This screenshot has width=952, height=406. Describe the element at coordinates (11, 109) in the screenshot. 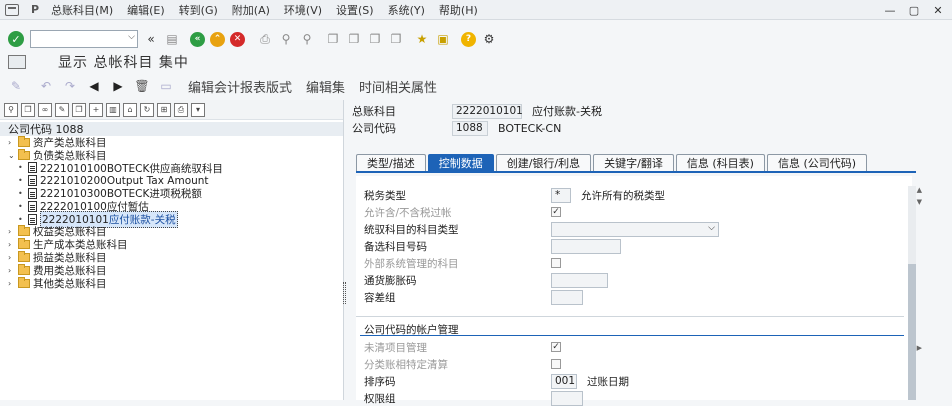

I see `binoculars-icon: ⚲` at that location.